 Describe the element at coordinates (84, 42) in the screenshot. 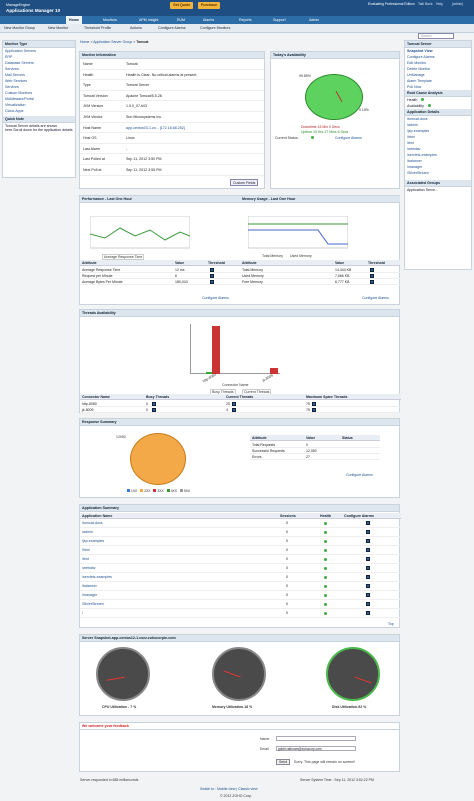

I see `breadcrumb-home: Home` at that location.